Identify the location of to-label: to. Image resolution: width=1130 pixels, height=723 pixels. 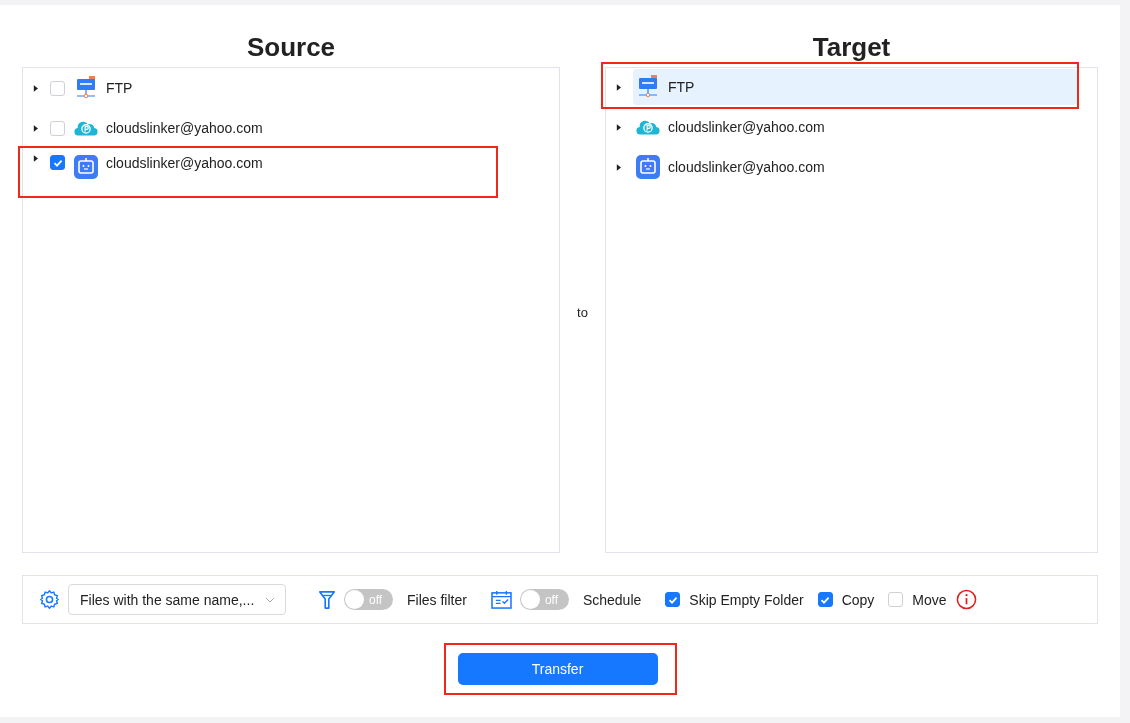
(582, 312).